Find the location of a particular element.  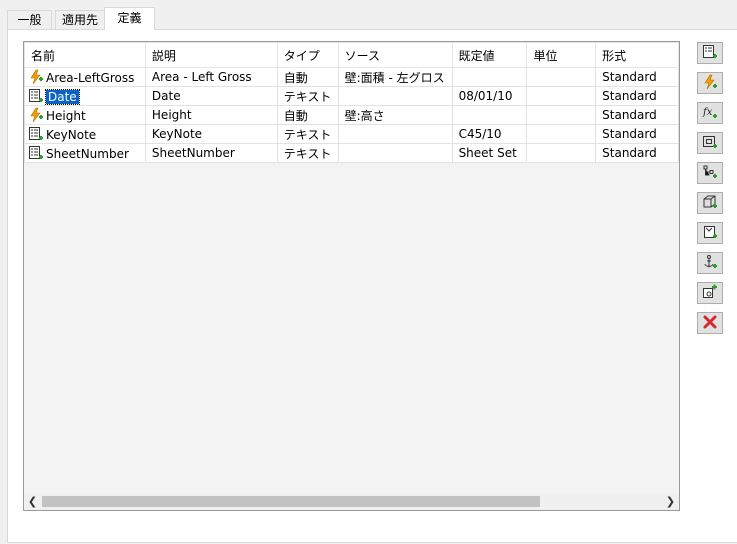

cell-description: KeyNote is located at coordinates (211, 134).